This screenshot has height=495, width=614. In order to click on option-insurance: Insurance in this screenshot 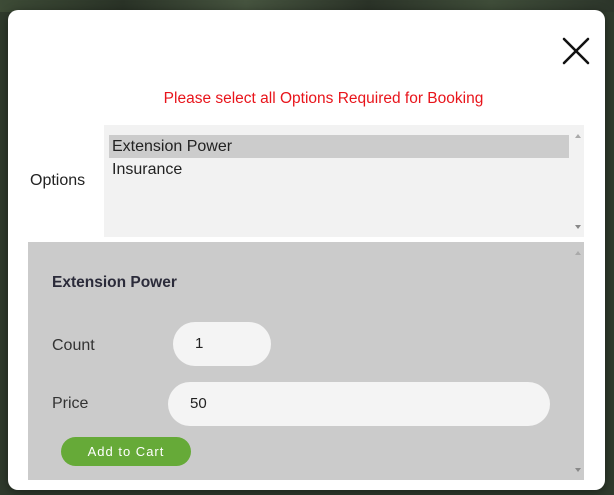, I will do `click(339, 169)`.